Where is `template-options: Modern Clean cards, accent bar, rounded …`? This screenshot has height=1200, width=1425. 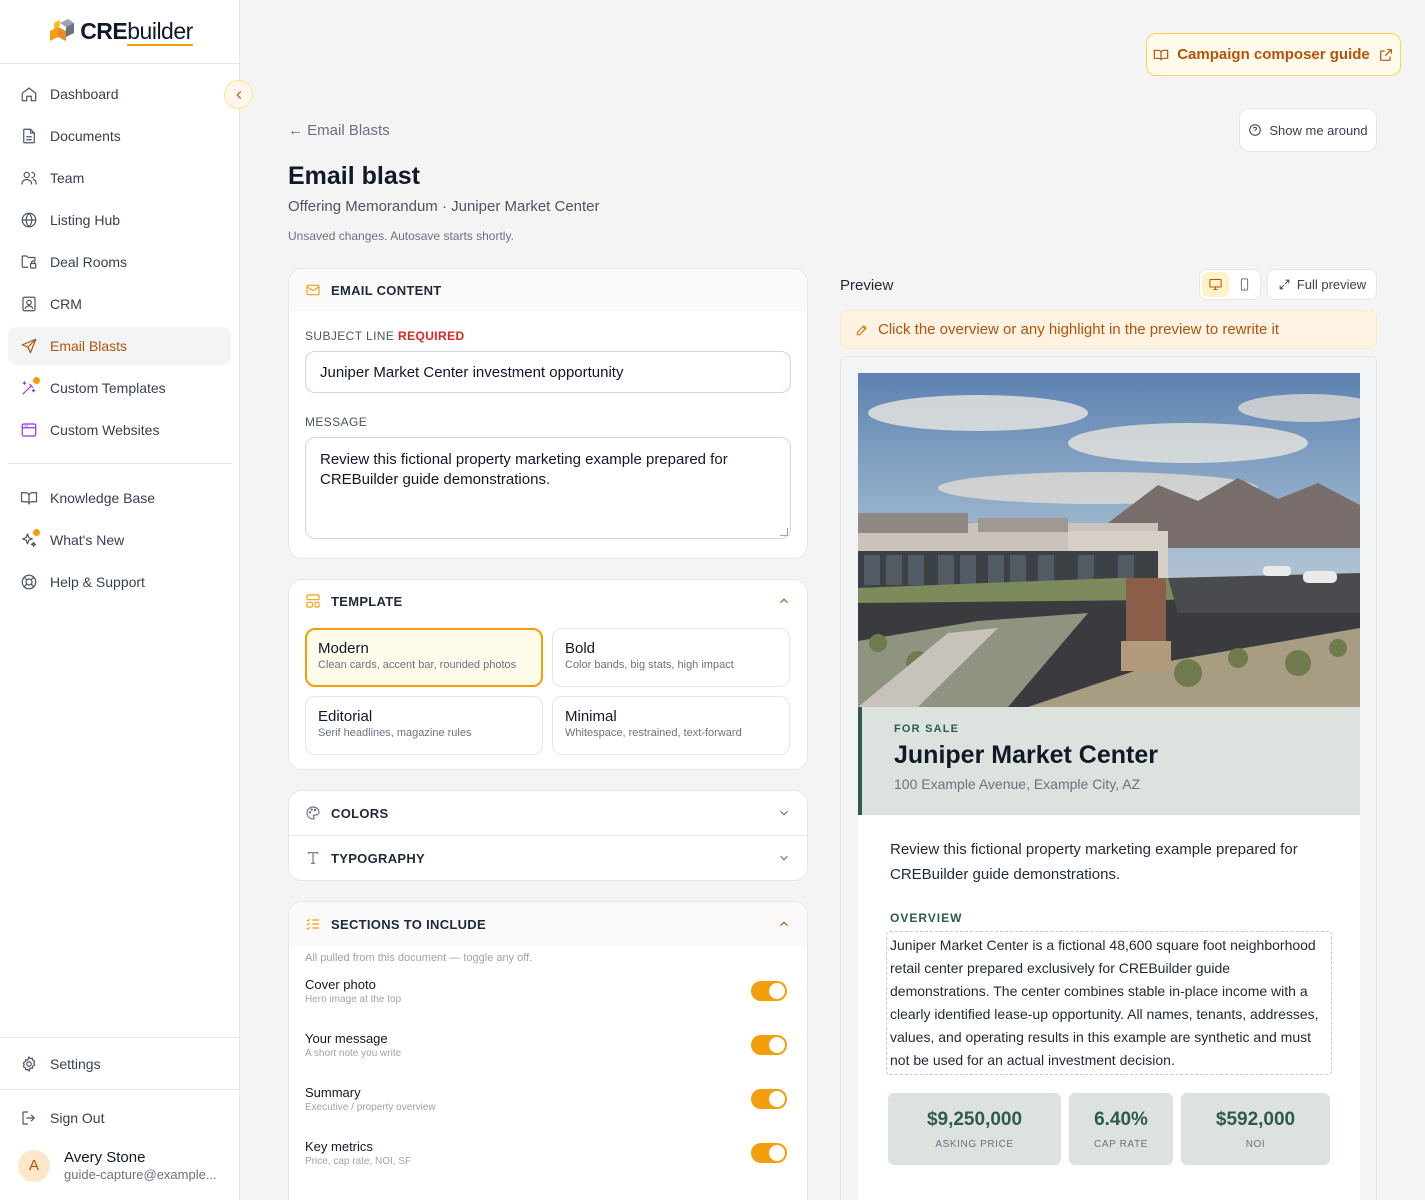 template-options: Modern Clean cards, accent bar, rounded … is located at coordinates (548, 695).